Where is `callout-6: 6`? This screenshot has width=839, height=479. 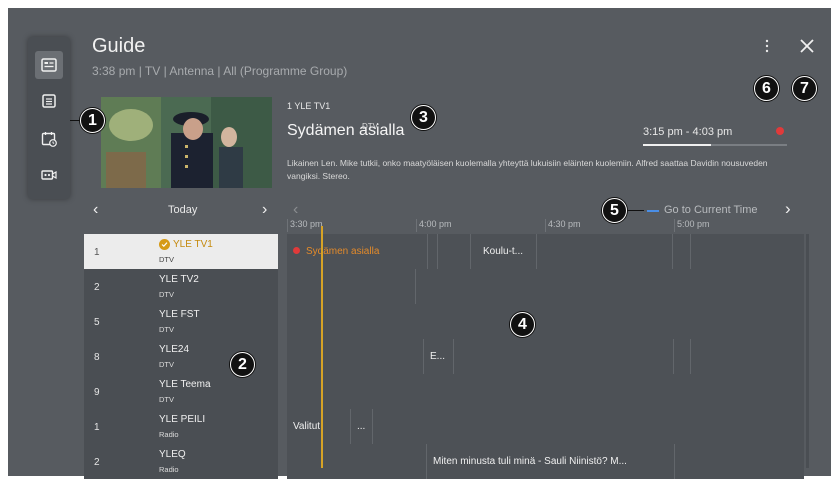 callout-6: 6 is located at coordinates (766, 88).